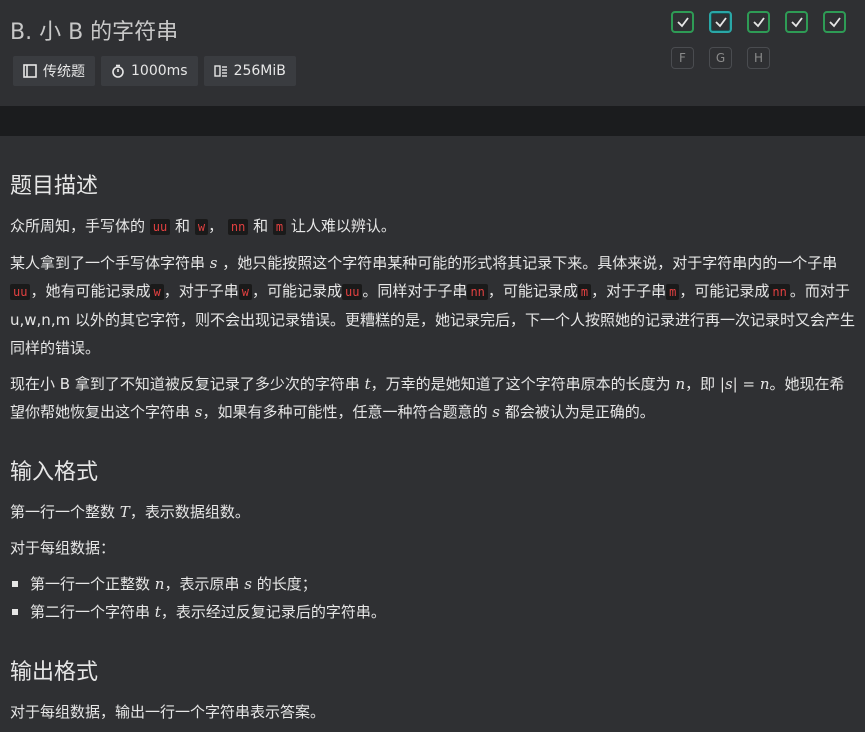 This screenshot has width=865, height=732. What do you see at coordinates (273, 612) in the screenshot?
I see `text: ，表示经过反复记录后的字符串。` at bounding box center [273, 612].